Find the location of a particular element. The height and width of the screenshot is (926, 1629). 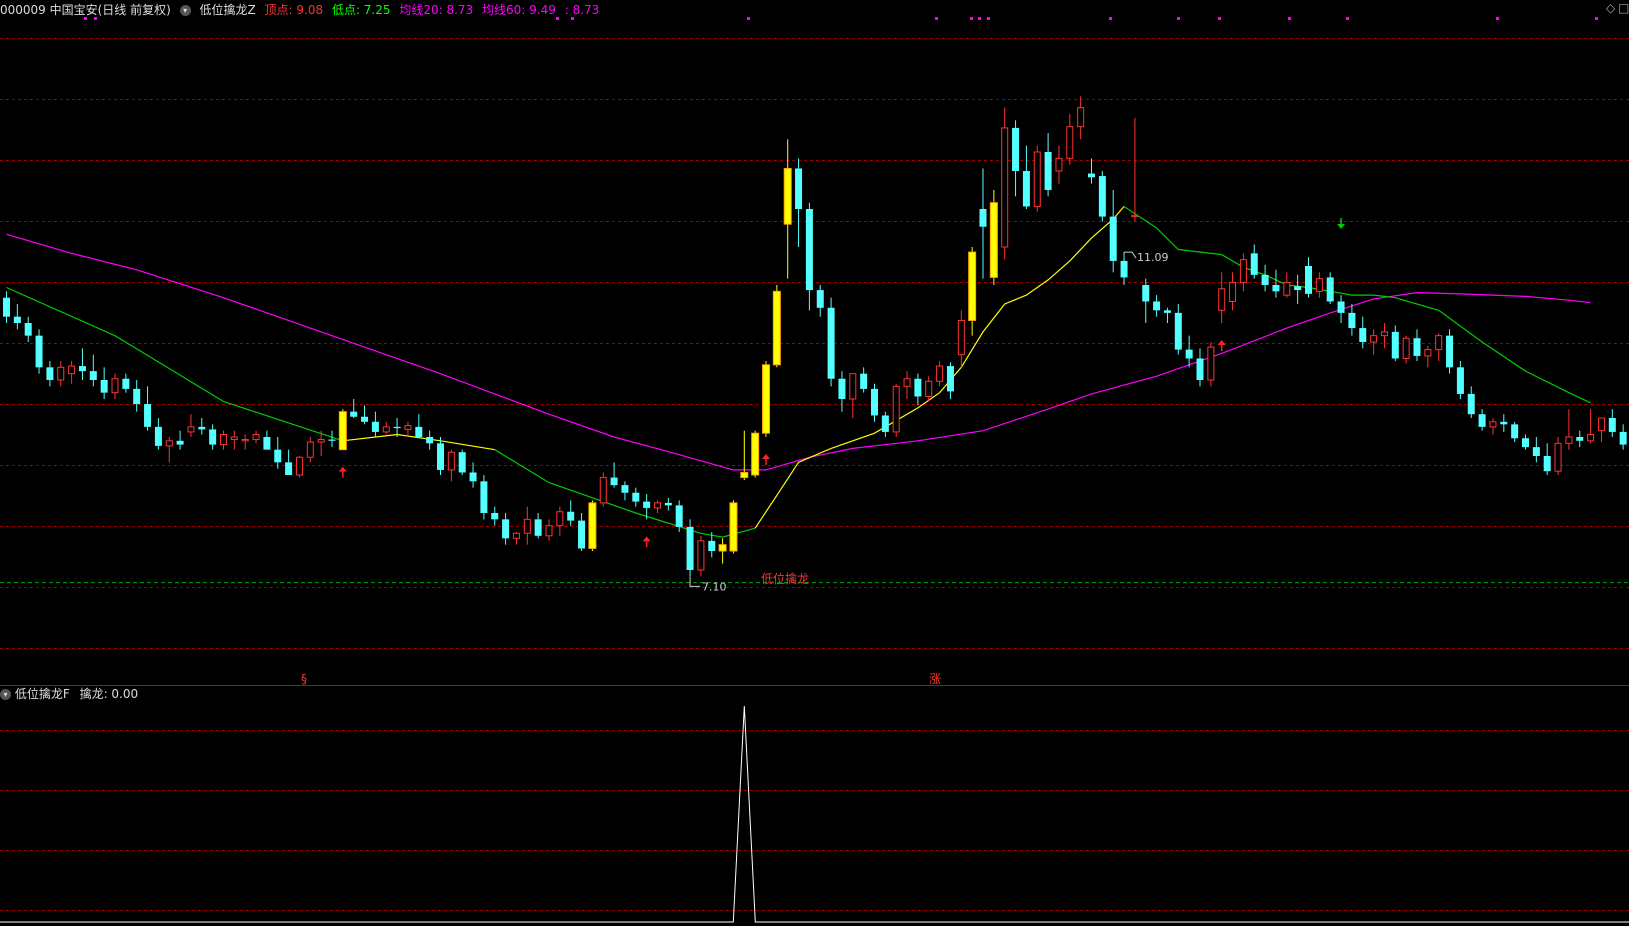

settings-icon: ▾ is located at coordinates (185, 10).